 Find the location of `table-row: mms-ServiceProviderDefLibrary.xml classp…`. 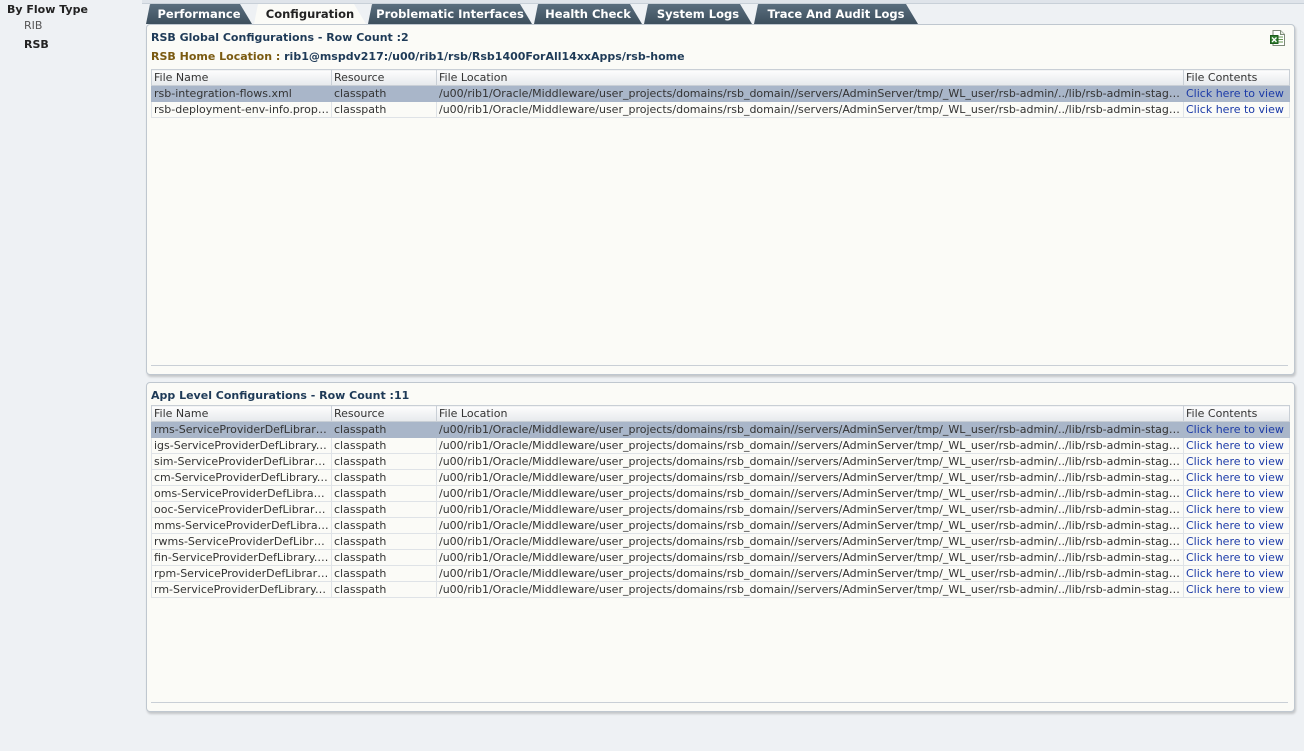

table-row: mms-ServiceProviderDefLibrary.xml classp… is located at coordinates (720, 525).